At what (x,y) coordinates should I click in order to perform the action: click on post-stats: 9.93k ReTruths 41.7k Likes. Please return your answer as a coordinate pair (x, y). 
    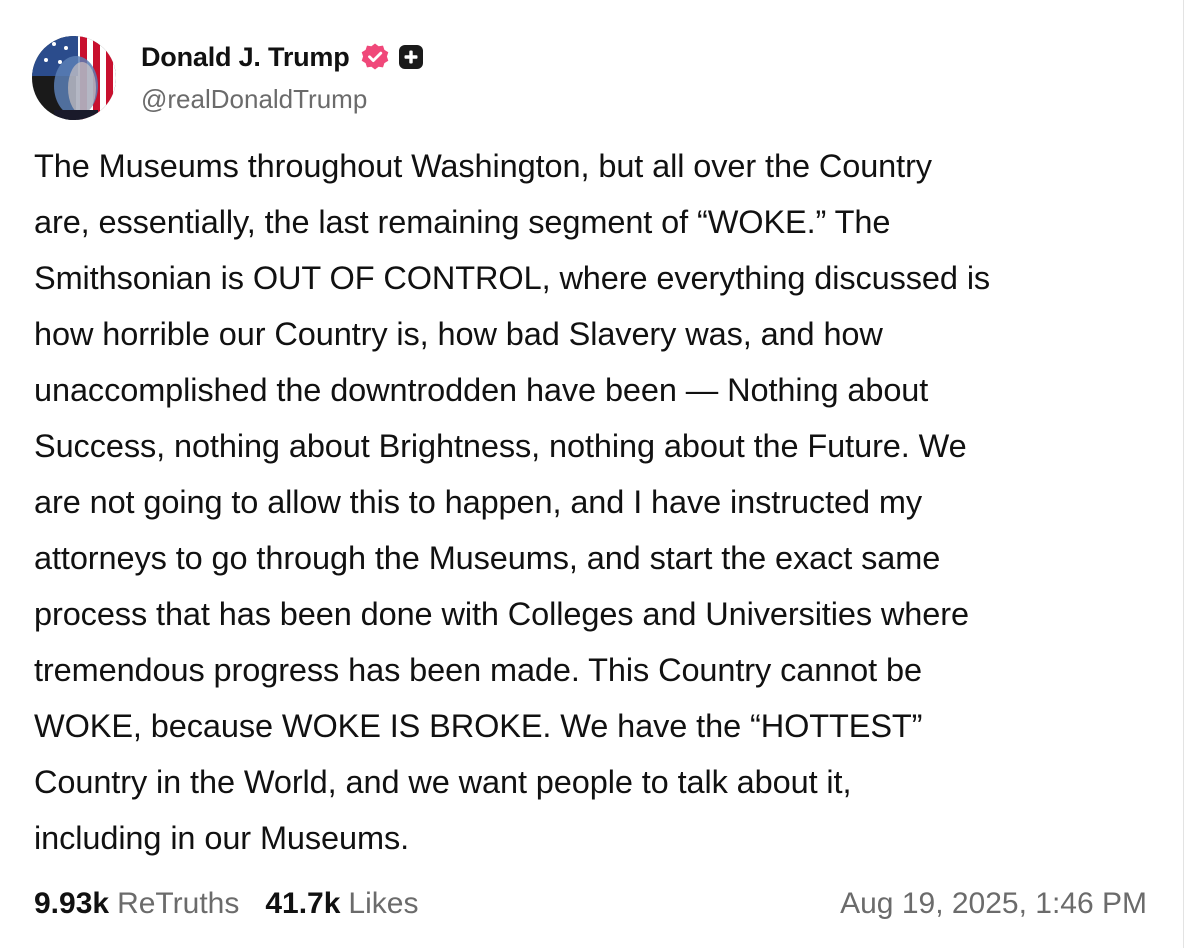
    Looking at the image, I should click on (226, 904).